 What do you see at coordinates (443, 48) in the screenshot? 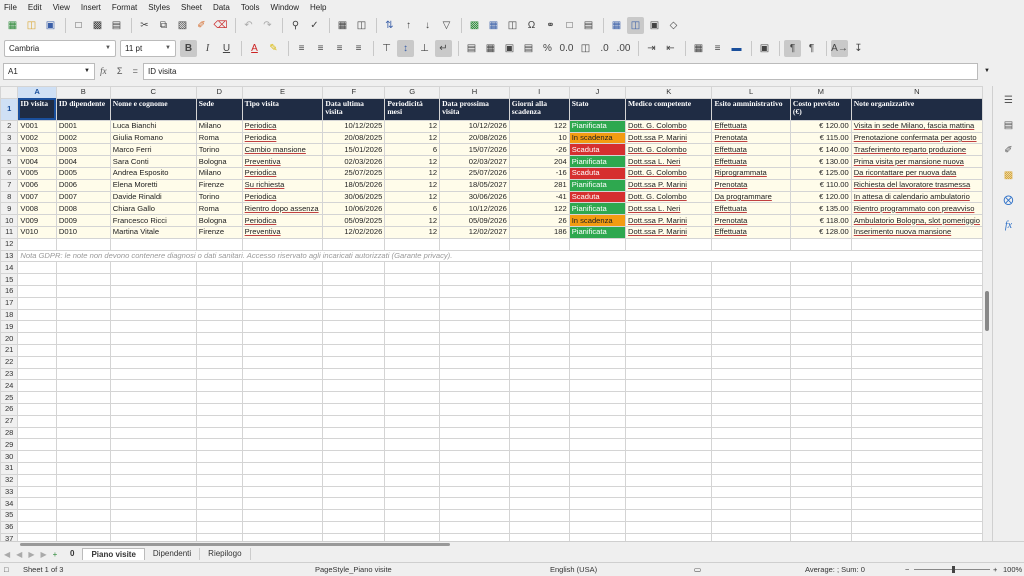
I see `wrap-text-icon: ↵` at bounding box center [443, 48].